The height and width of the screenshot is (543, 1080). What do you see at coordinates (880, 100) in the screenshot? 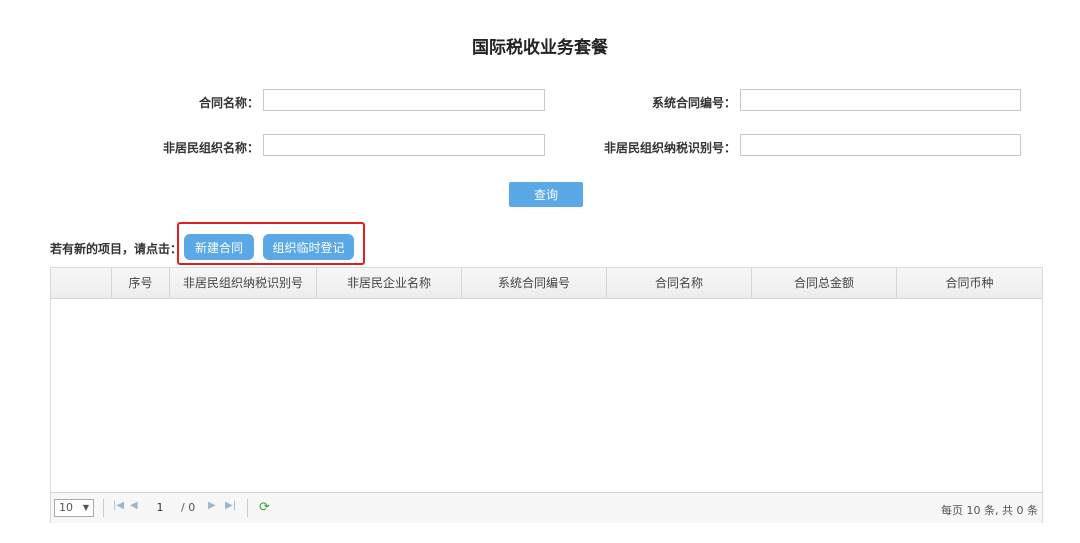
I see `system-contract-no-input` at bounding box center [880, 100].